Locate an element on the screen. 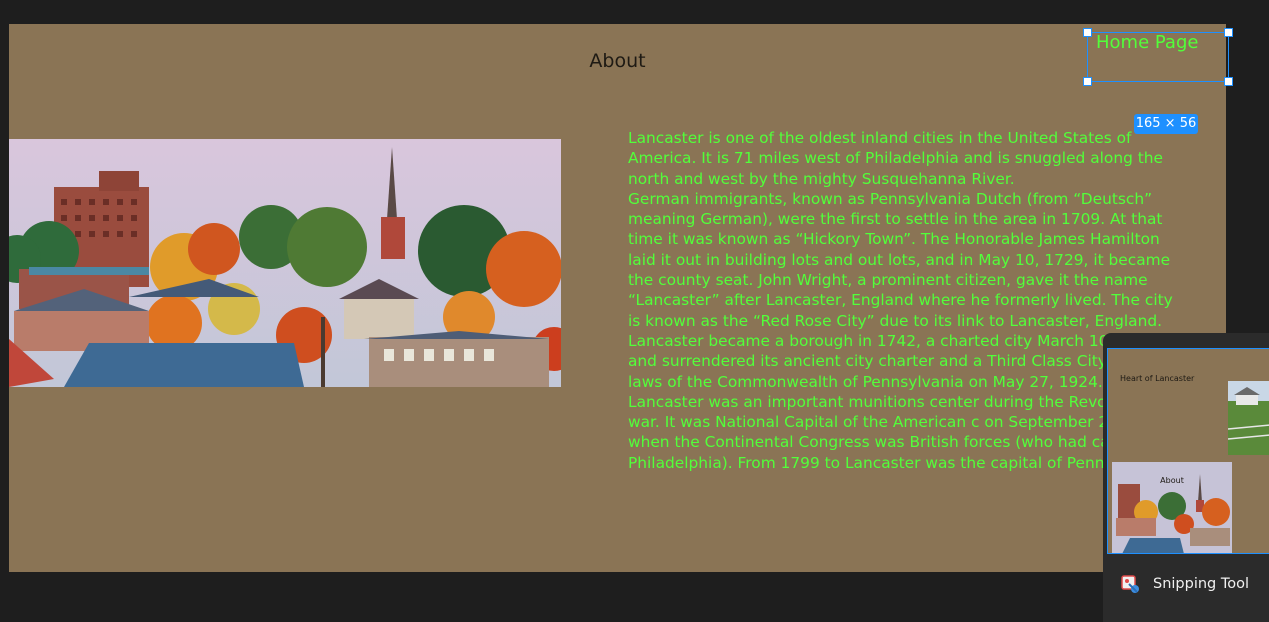 The image size is (1269, 622). snipping-tool-popup: Heart of Lancaster About Snipping Tool is located at coordinates (1186, 477).